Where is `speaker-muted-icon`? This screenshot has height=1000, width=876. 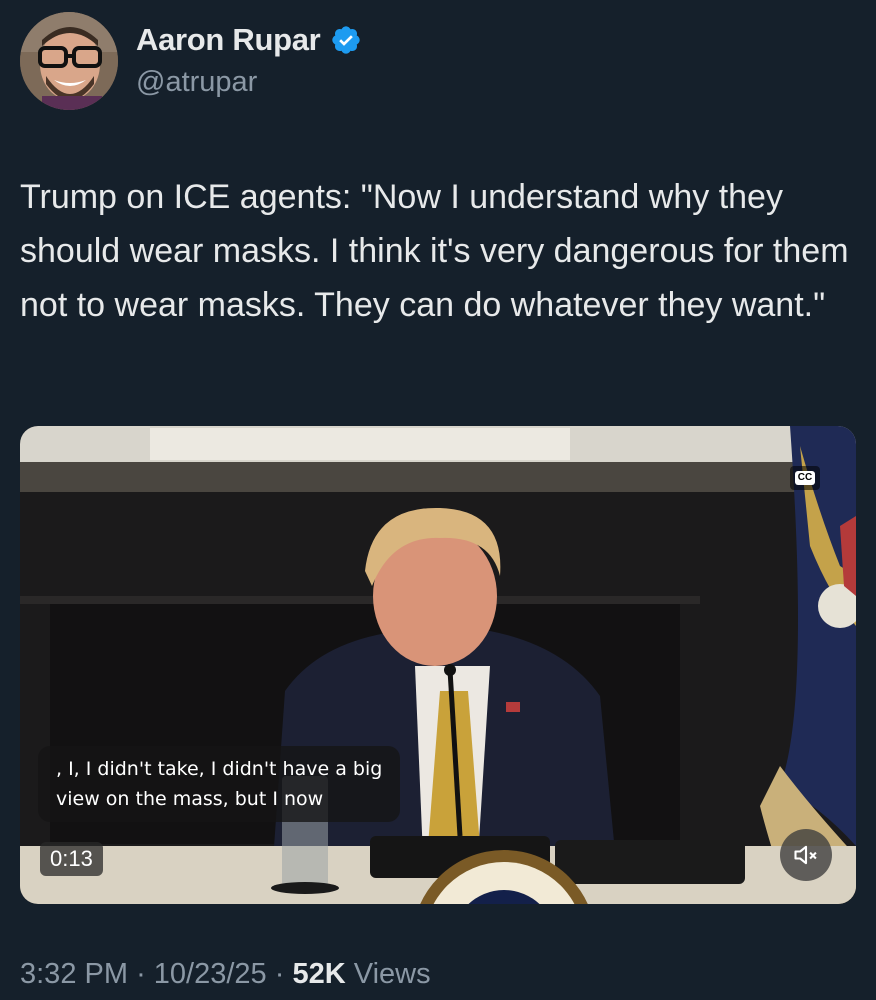 speaker-muted-icon is located at coordinates (805, 855).